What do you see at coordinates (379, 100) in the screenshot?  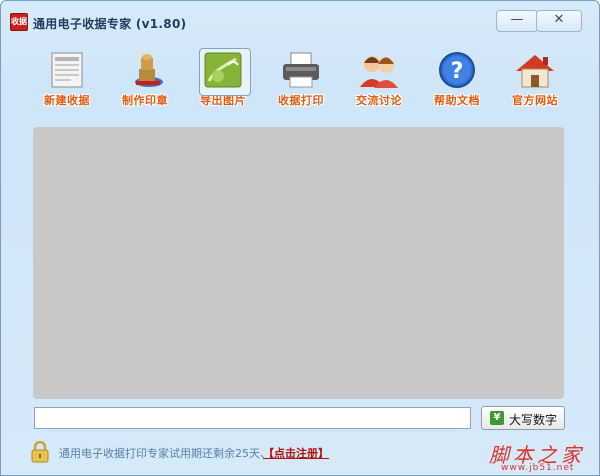 I see `toolbar-label: 交流讨论` at bounding box center [379, 100].